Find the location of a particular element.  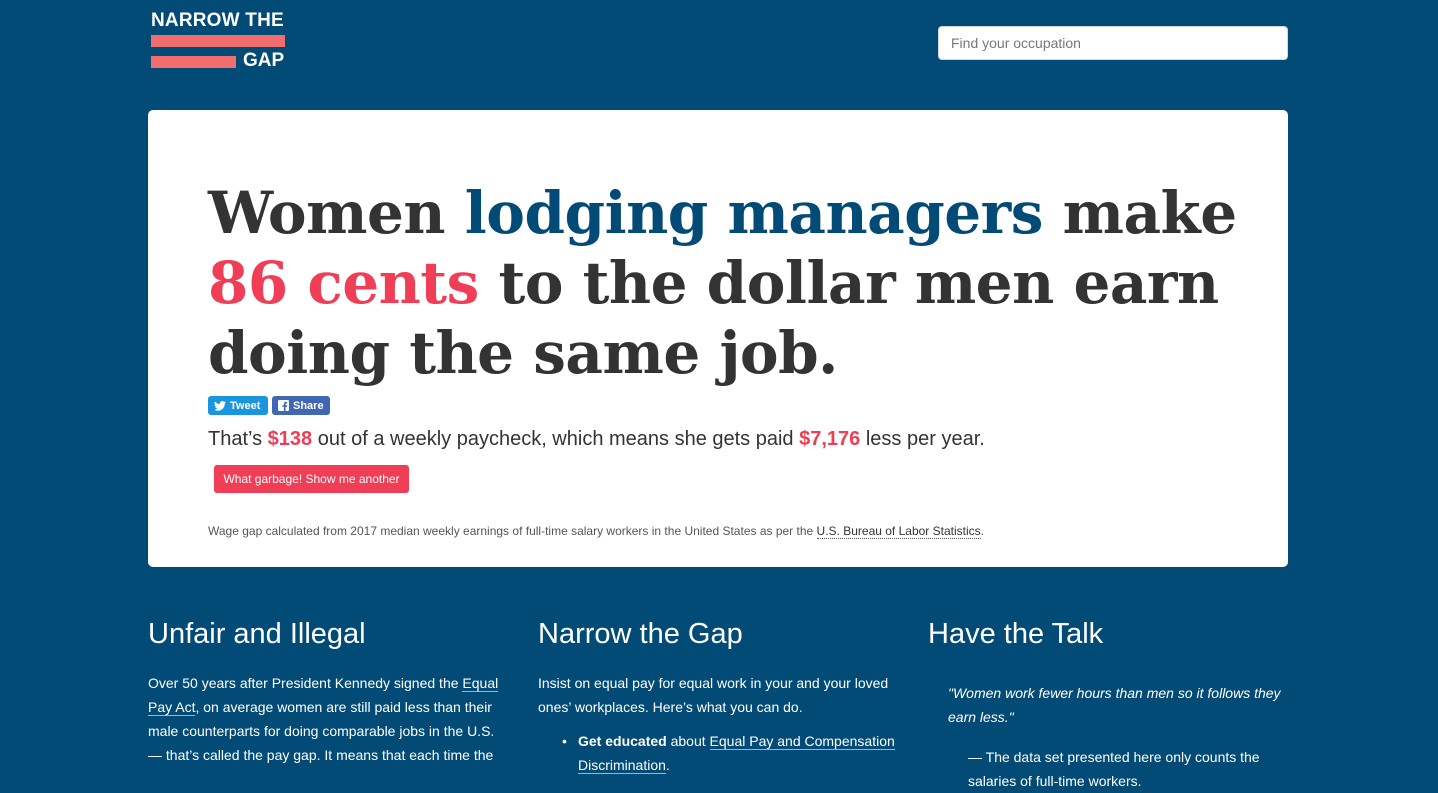

show-another-button: What garbage! Show me another is located at coordinates (311, 479).